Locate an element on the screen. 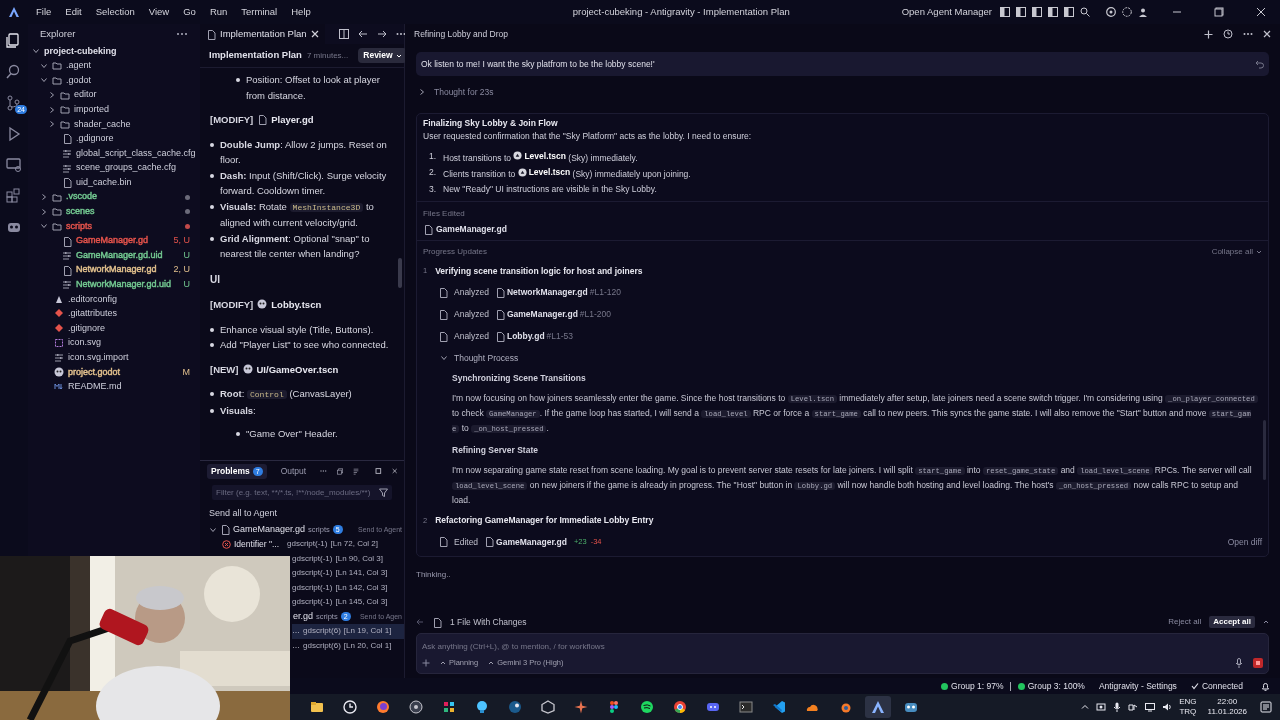 This screenshot has width=1280, height=720. tree-item: imported is located at coordinates (114, 109).